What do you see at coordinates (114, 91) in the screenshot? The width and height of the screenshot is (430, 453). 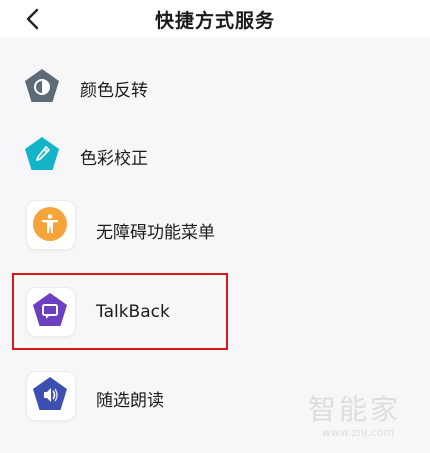 I see `item-label: 颜色反转` at bounding box center [114, 91].